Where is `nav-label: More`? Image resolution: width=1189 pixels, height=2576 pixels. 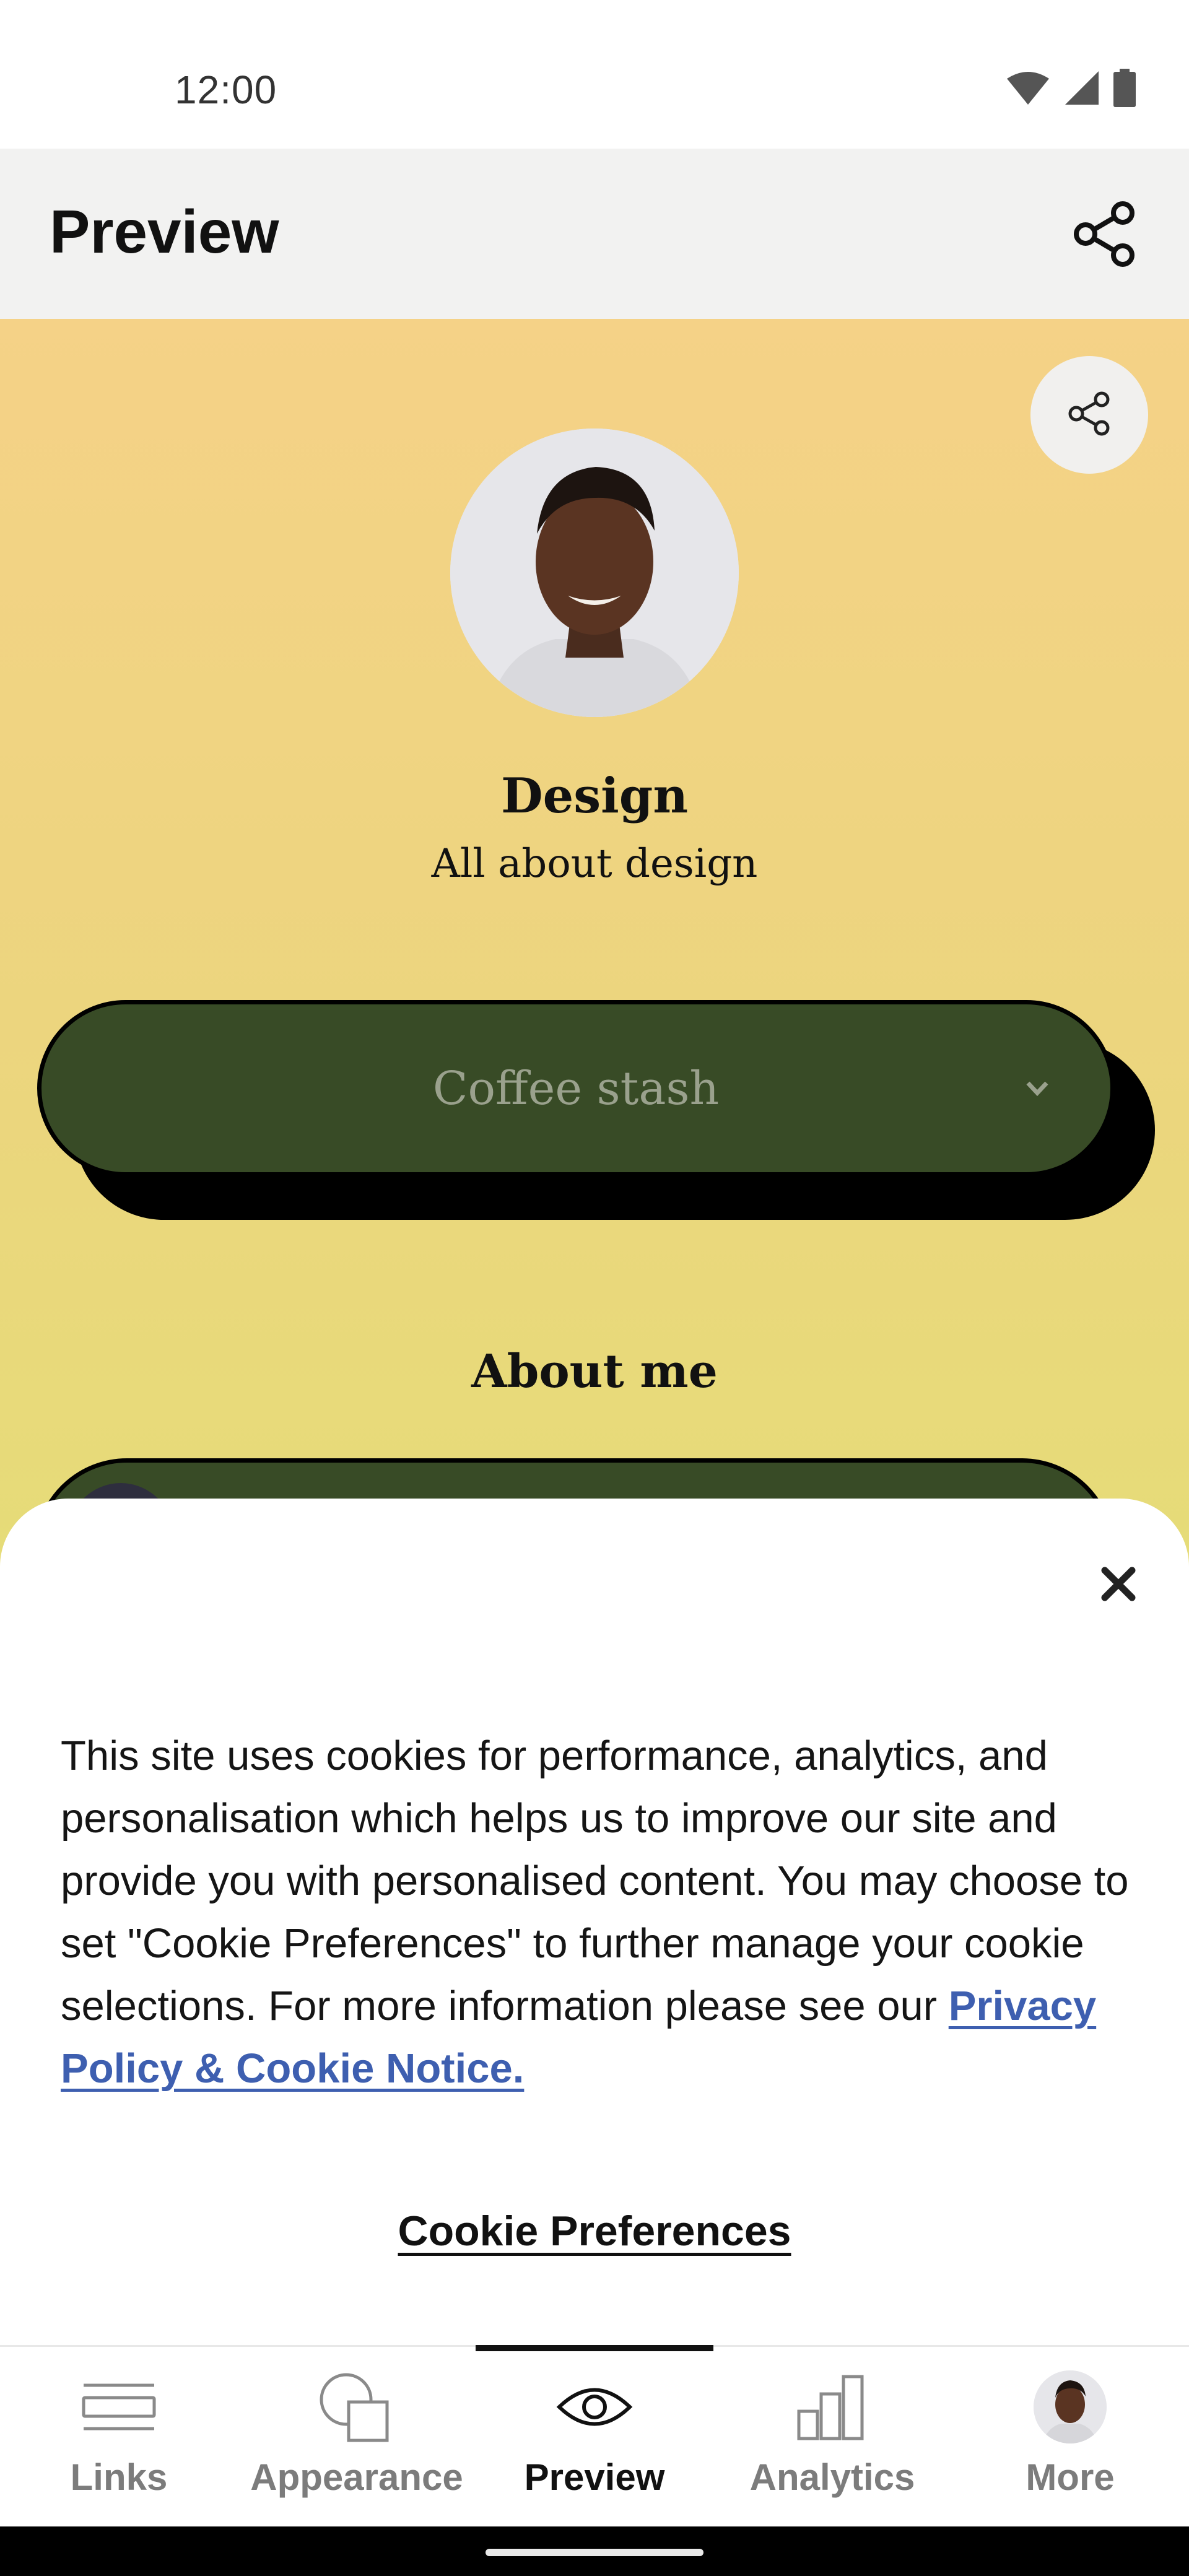
nav-label: More is located at coordinates (1070, 2477).